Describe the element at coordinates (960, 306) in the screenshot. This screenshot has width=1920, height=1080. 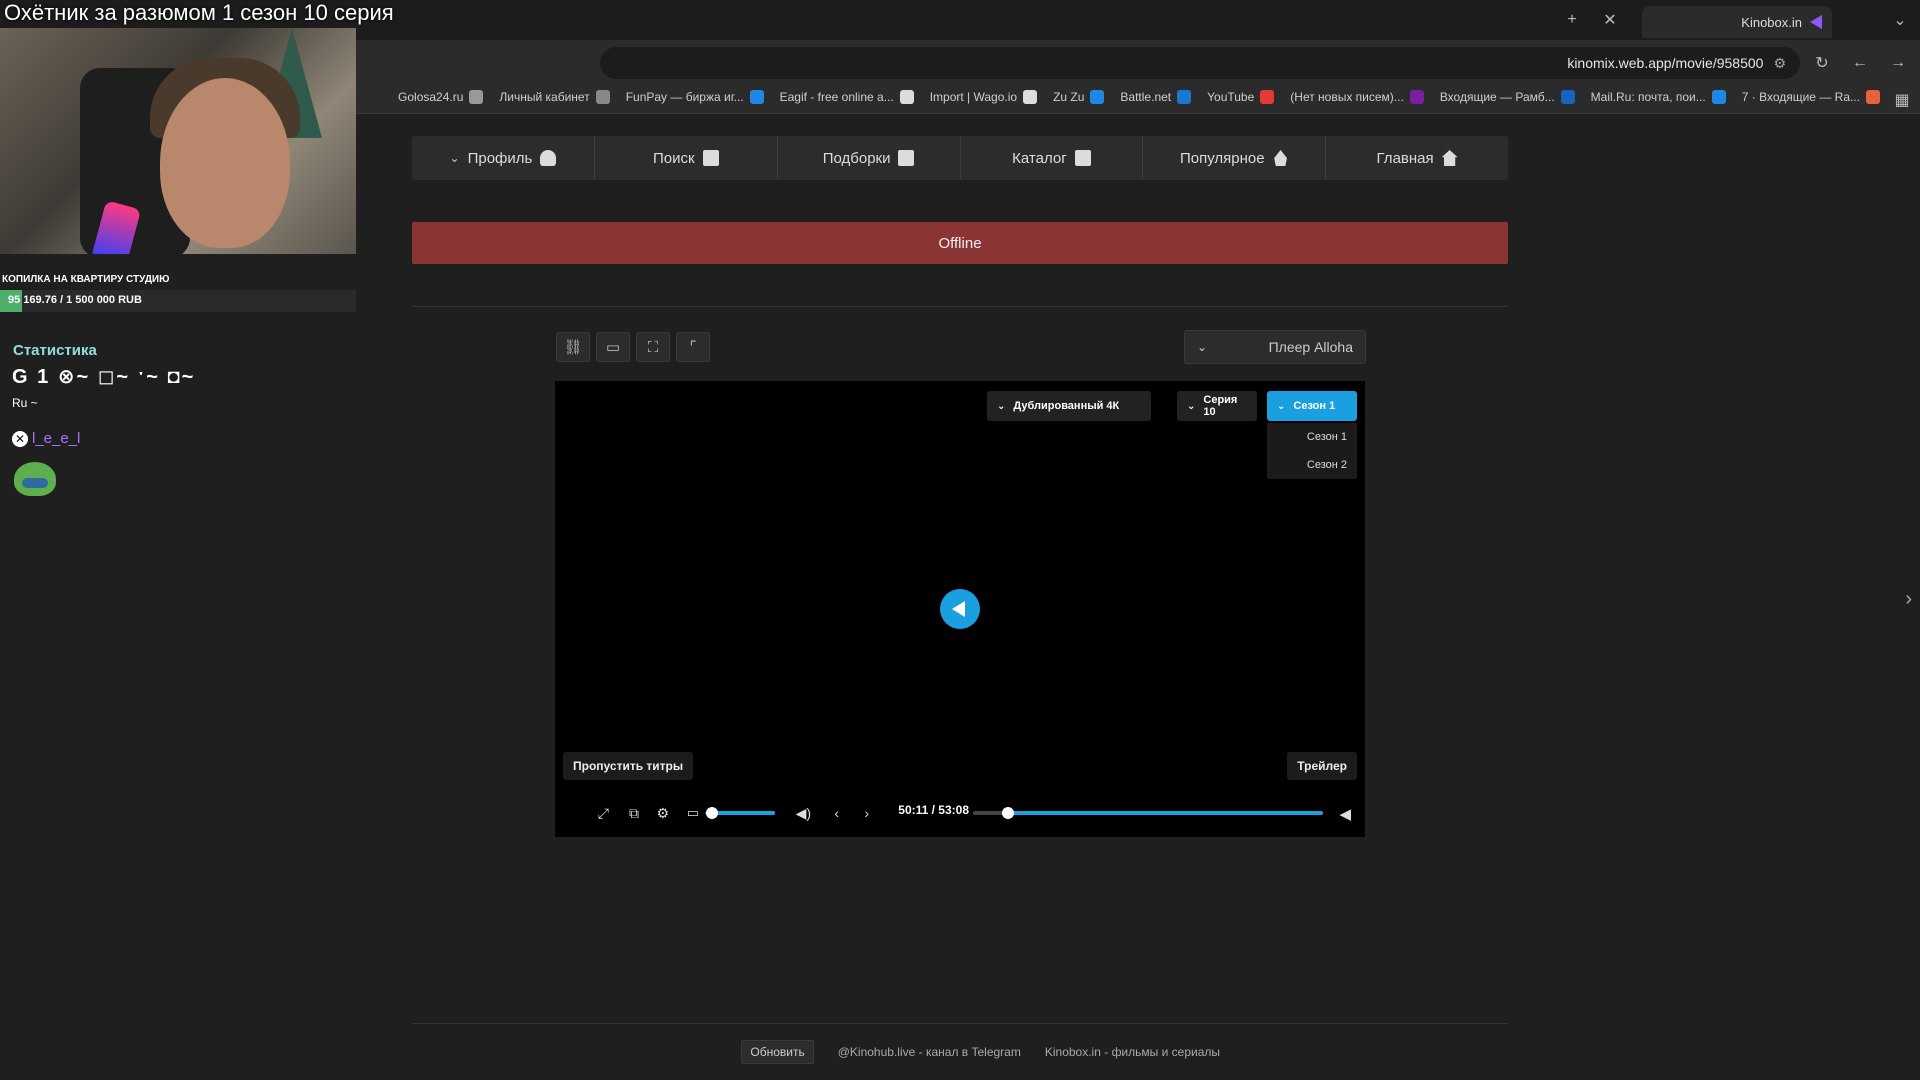
I see `divider` at that location.